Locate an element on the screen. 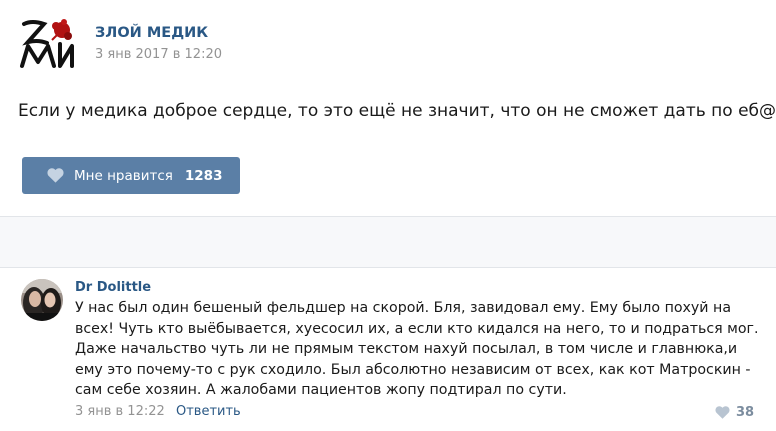 The width and height of the screenshot is (776, 431). comment-author: Dr Dolittle is located at coordinates (113, 287).